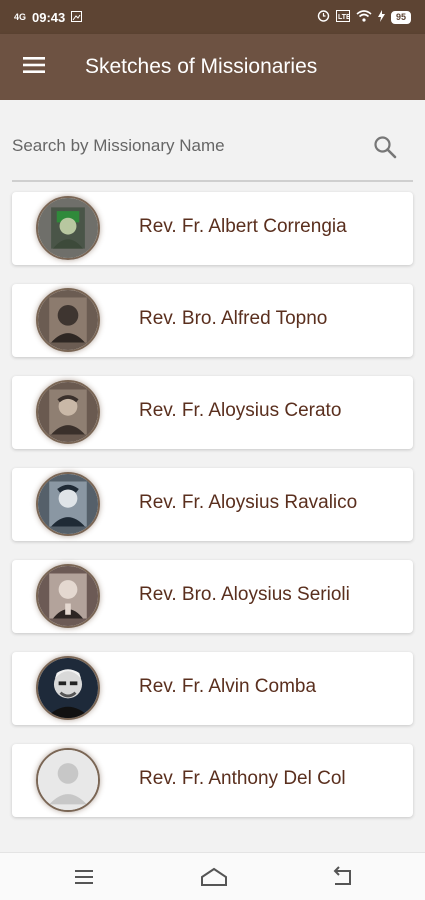  I want to click on home-button, so click(213, 877).